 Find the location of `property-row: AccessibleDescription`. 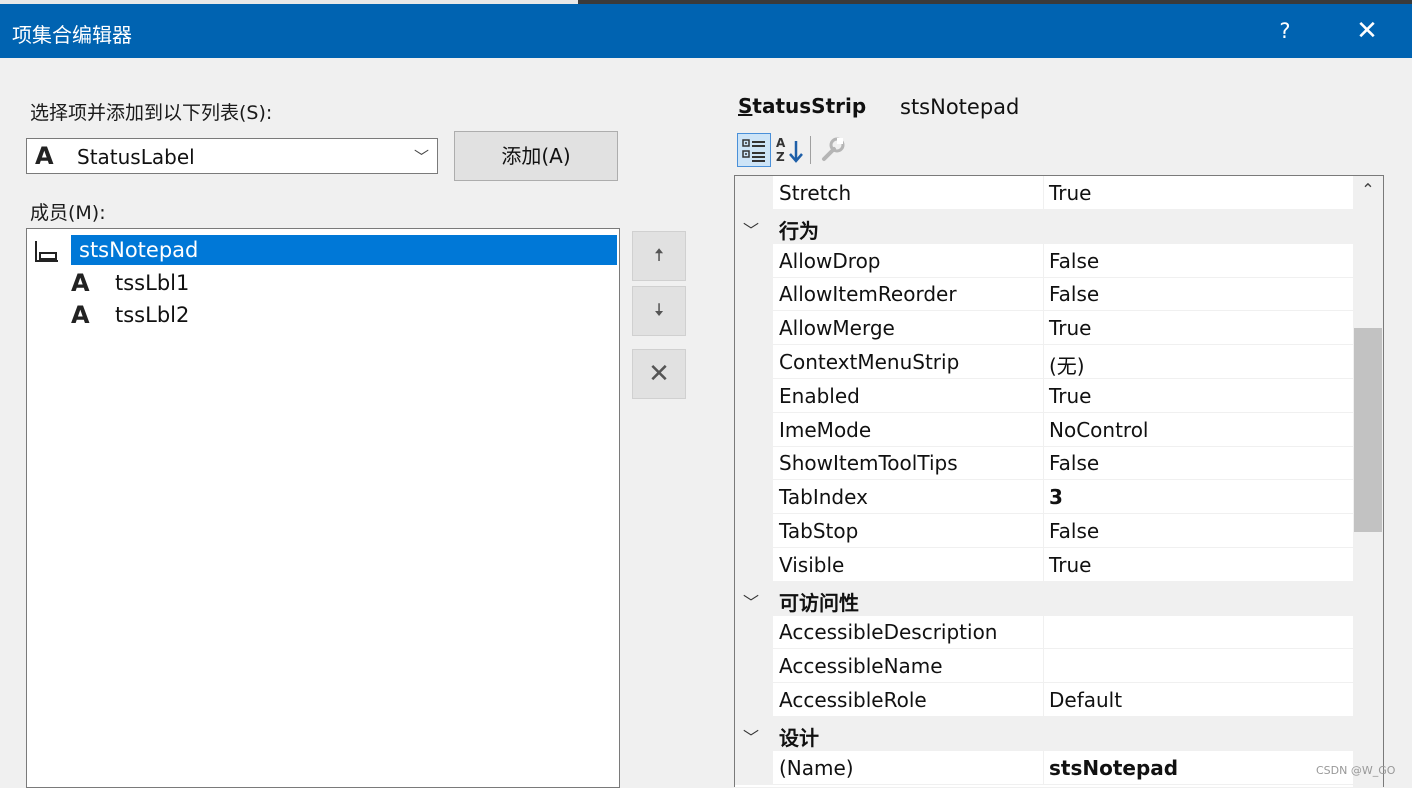

property-row: AccessibleDescription is located at coordinates (1044, 632).